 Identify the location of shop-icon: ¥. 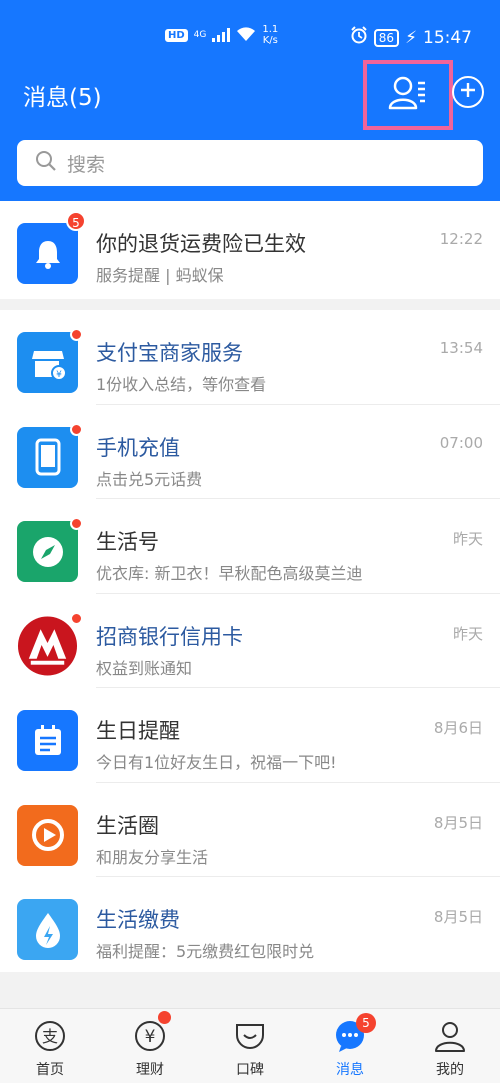
(47, 362).